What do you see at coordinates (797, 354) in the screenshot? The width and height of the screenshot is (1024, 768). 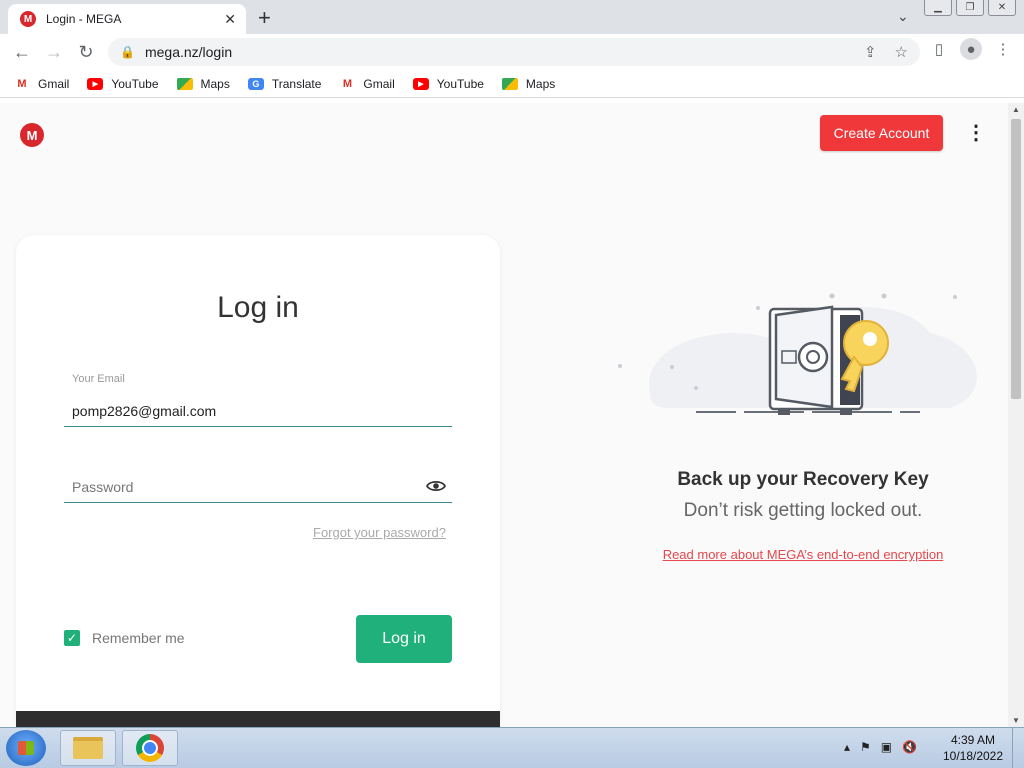 I see `safe-with-key-illustration-icon` at bounding box center [797, 354].